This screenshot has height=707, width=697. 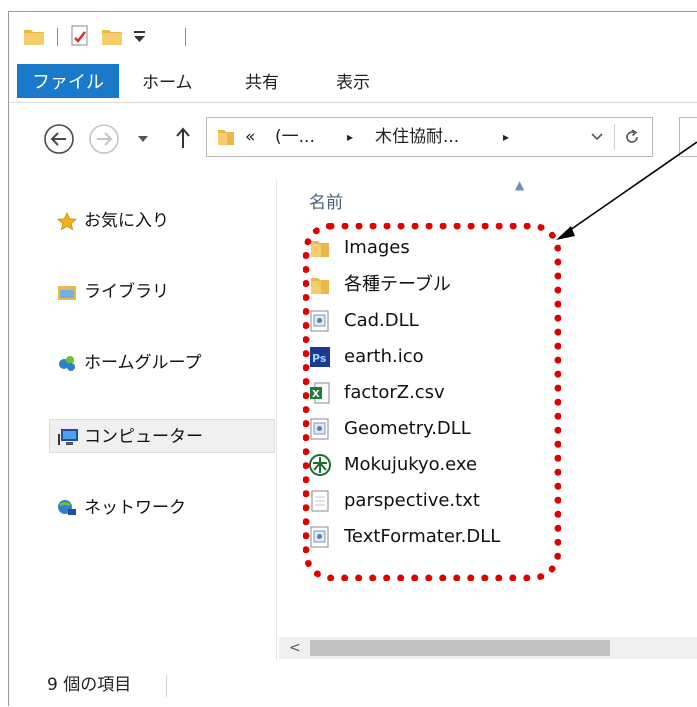 I want to click on svg-text: Ps, so click(x=319, y=358).